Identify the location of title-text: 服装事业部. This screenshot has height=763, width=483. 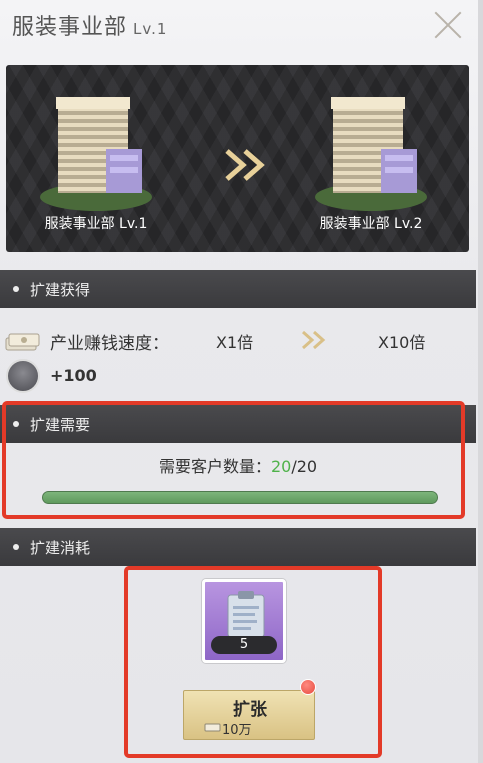
(70, 27).